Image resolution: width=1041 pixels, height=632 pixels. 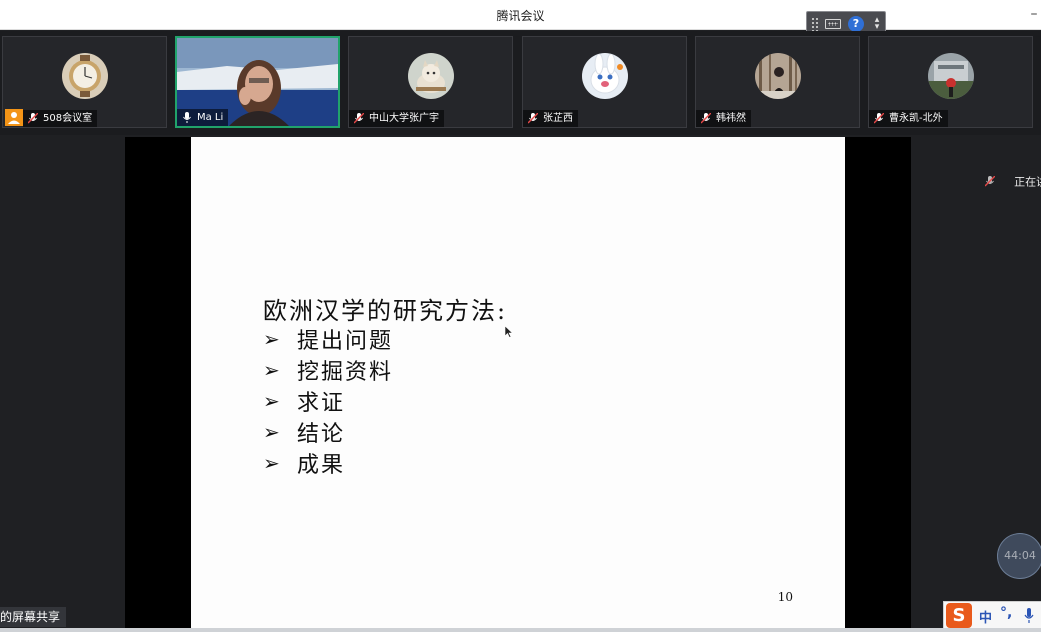 I want to click on slide-bullet: ➢ 求证, so click(x=304, y=402).